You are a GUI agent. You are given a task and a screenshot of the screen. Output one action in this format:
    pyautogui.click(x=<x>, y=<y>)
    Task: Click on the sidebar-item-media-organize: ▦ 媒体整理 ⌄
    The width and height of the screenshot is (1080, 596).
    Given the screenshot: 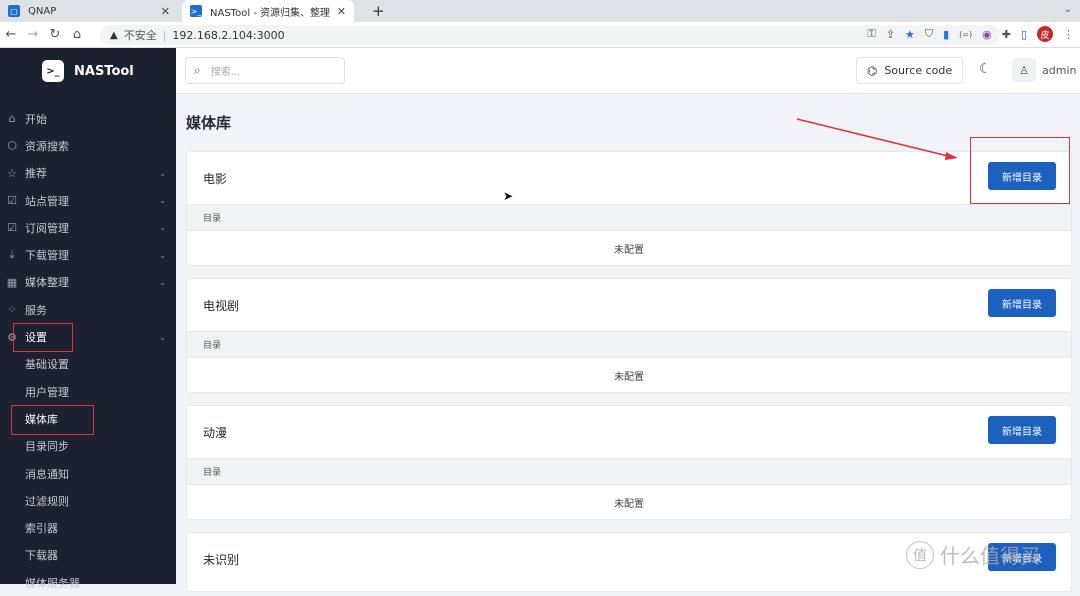 What is the action you would take?
    pyautogui.click(x=88, y=282)
    